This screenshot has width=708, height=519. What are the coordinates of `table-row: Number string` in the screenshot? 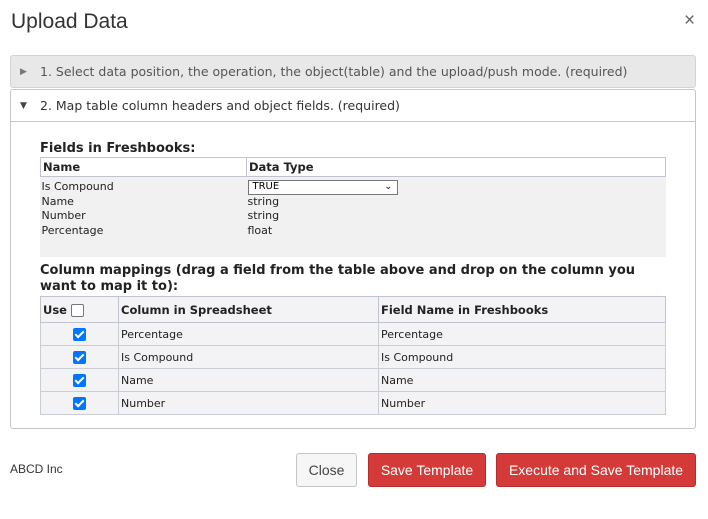 It's located at (353, 216).